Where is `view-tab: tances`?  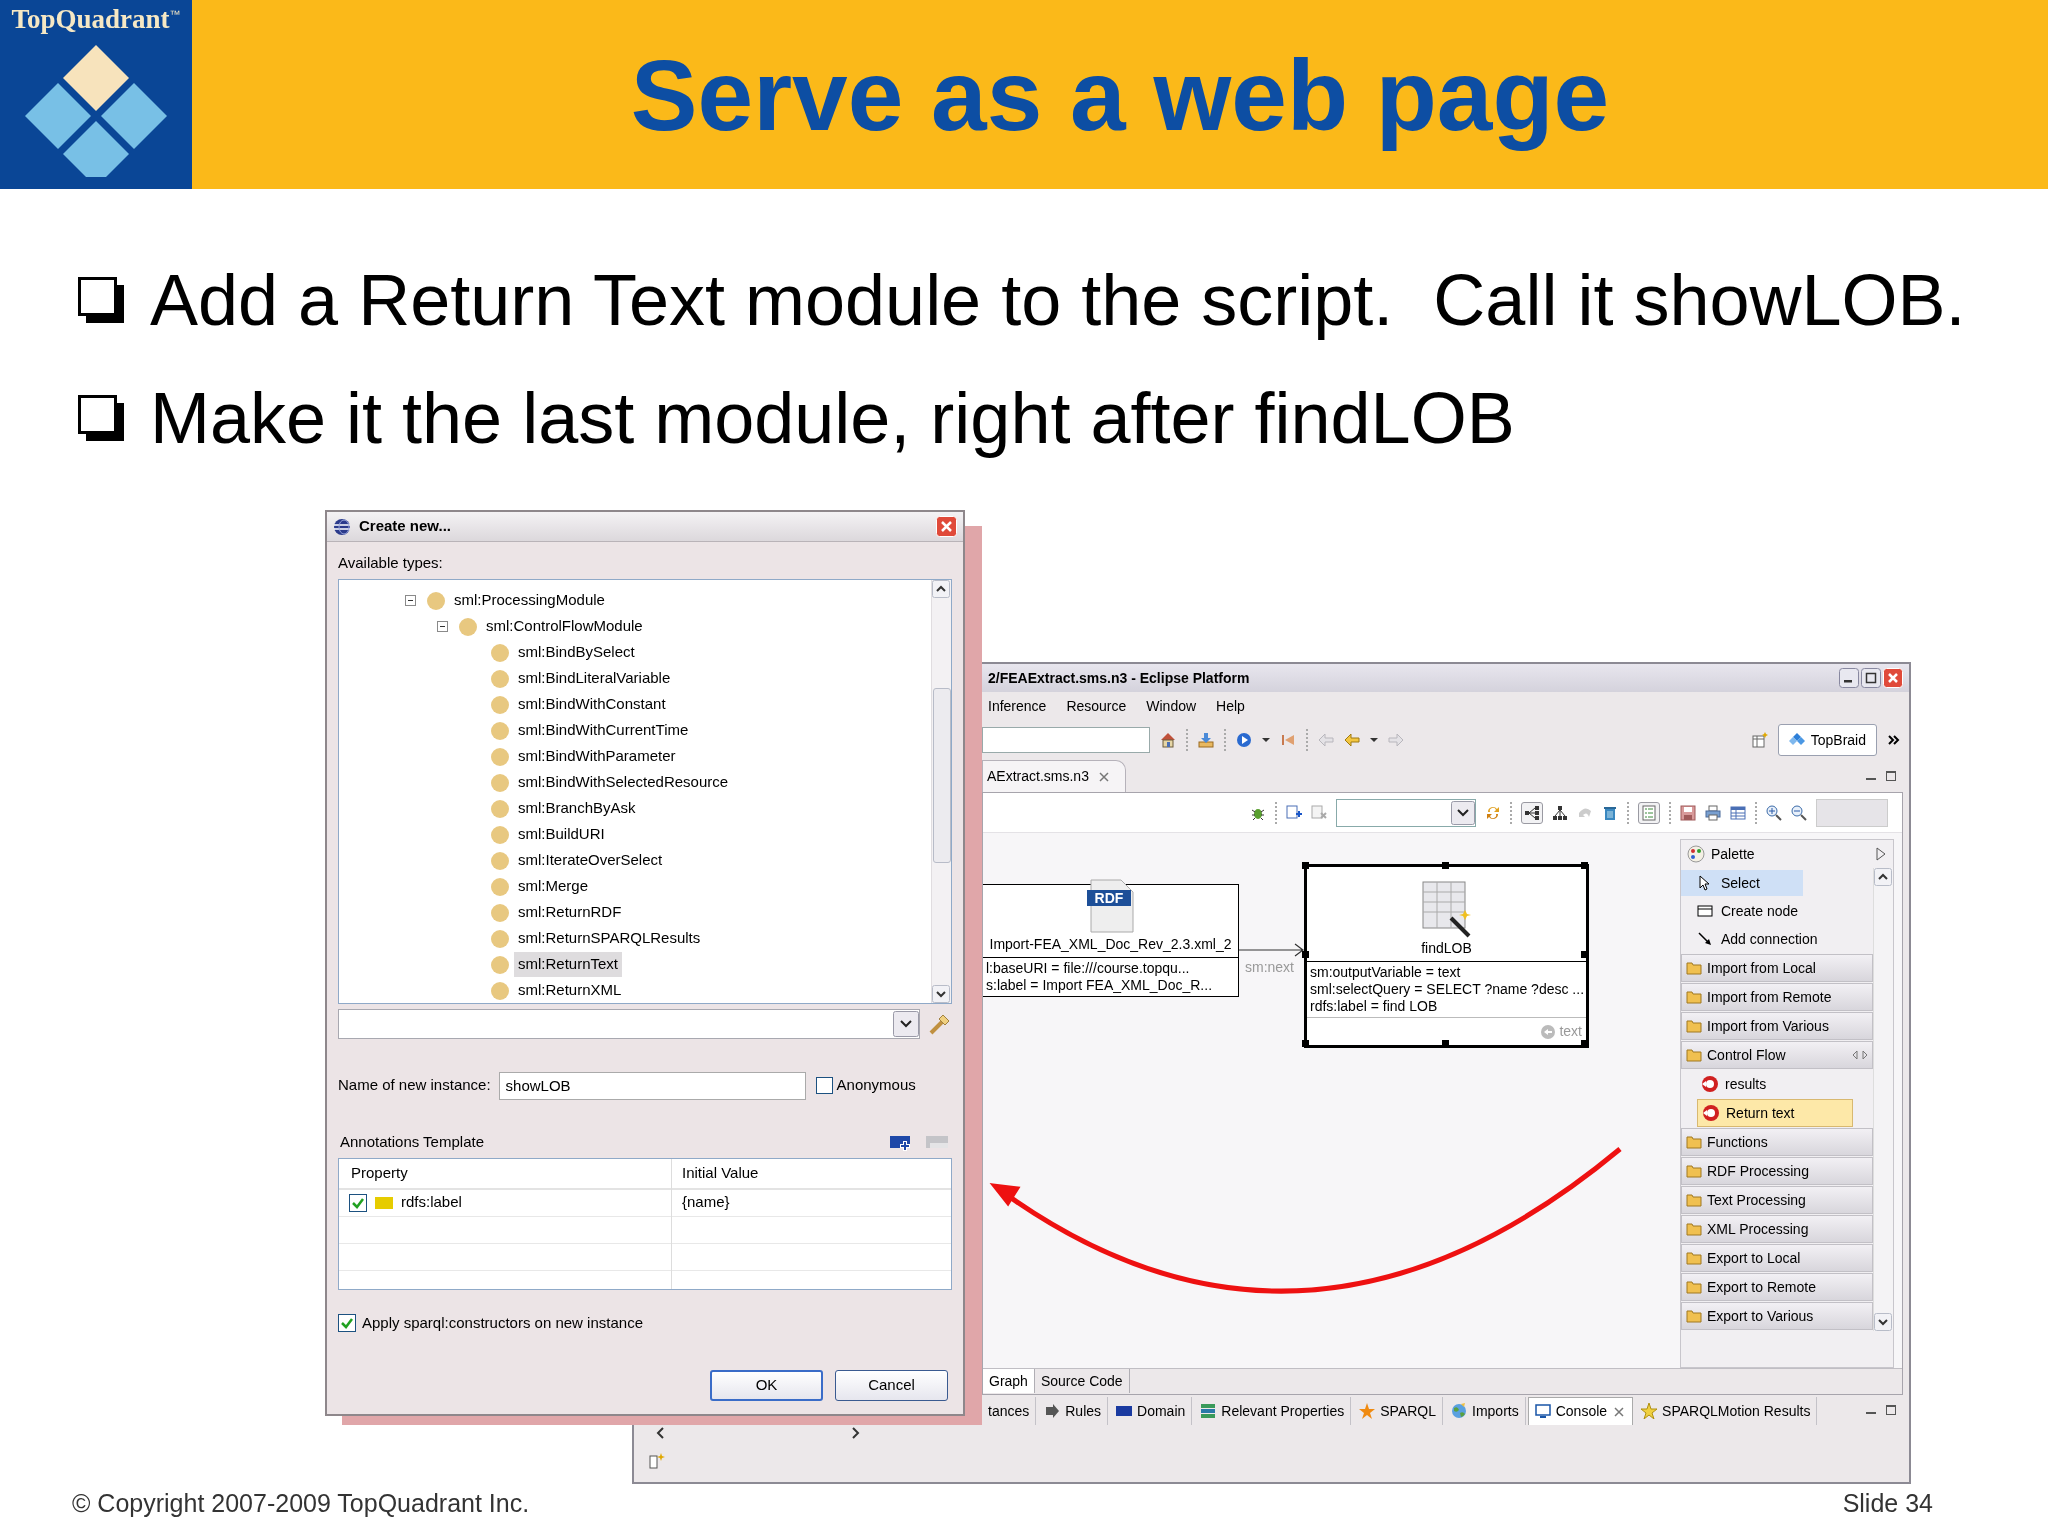 view-tab: tances is located at coordinates (1009, 1411).